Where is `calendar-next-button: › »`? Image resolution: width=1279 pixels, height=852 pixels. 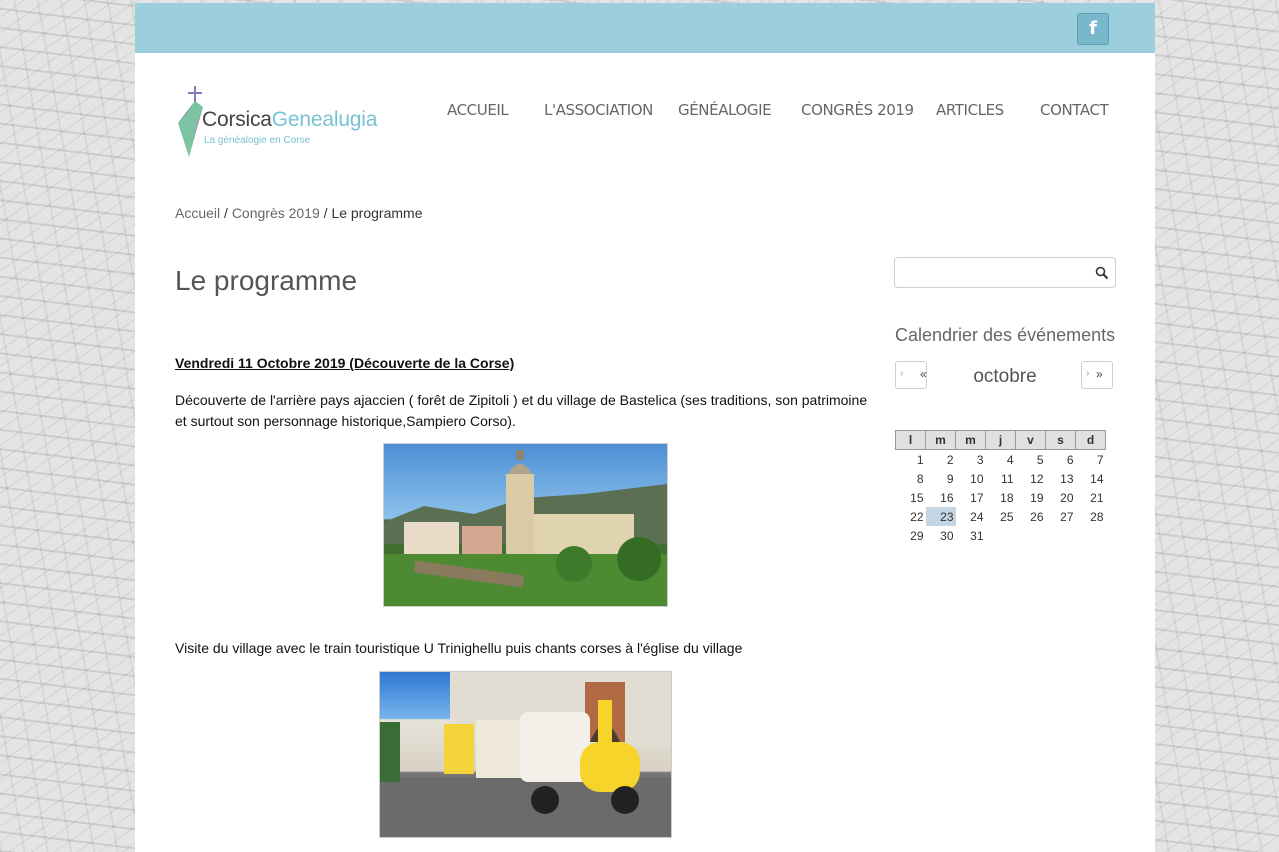 calendar-next-button: › » is located at coordinates (1097, 375).